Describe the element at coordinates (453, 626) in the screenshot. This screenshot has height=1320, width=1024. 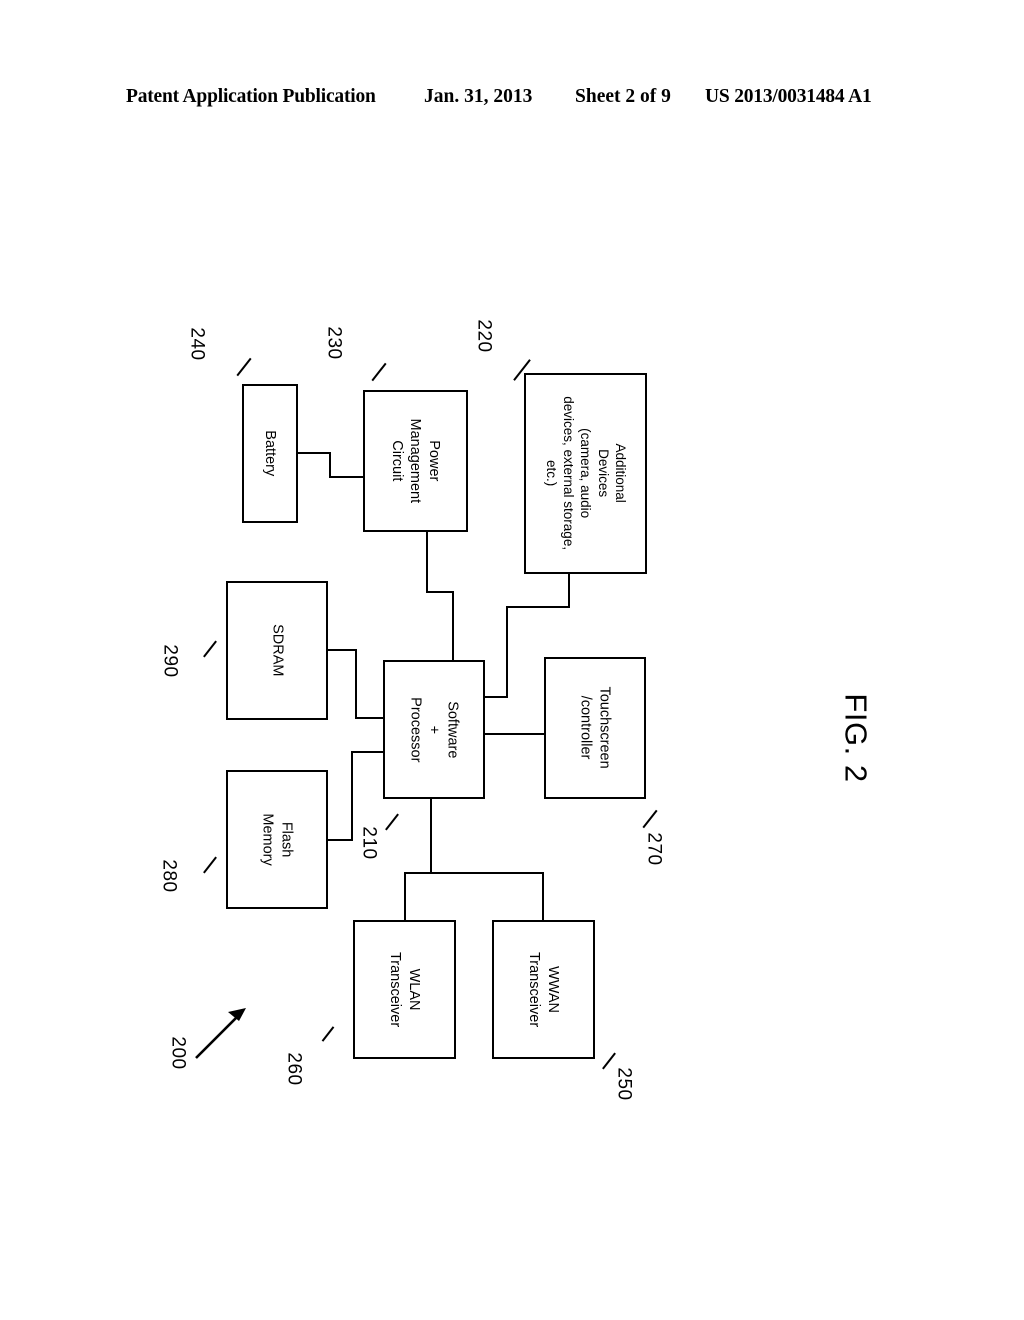
I see `wire-power-to-processor-v2` at that location.